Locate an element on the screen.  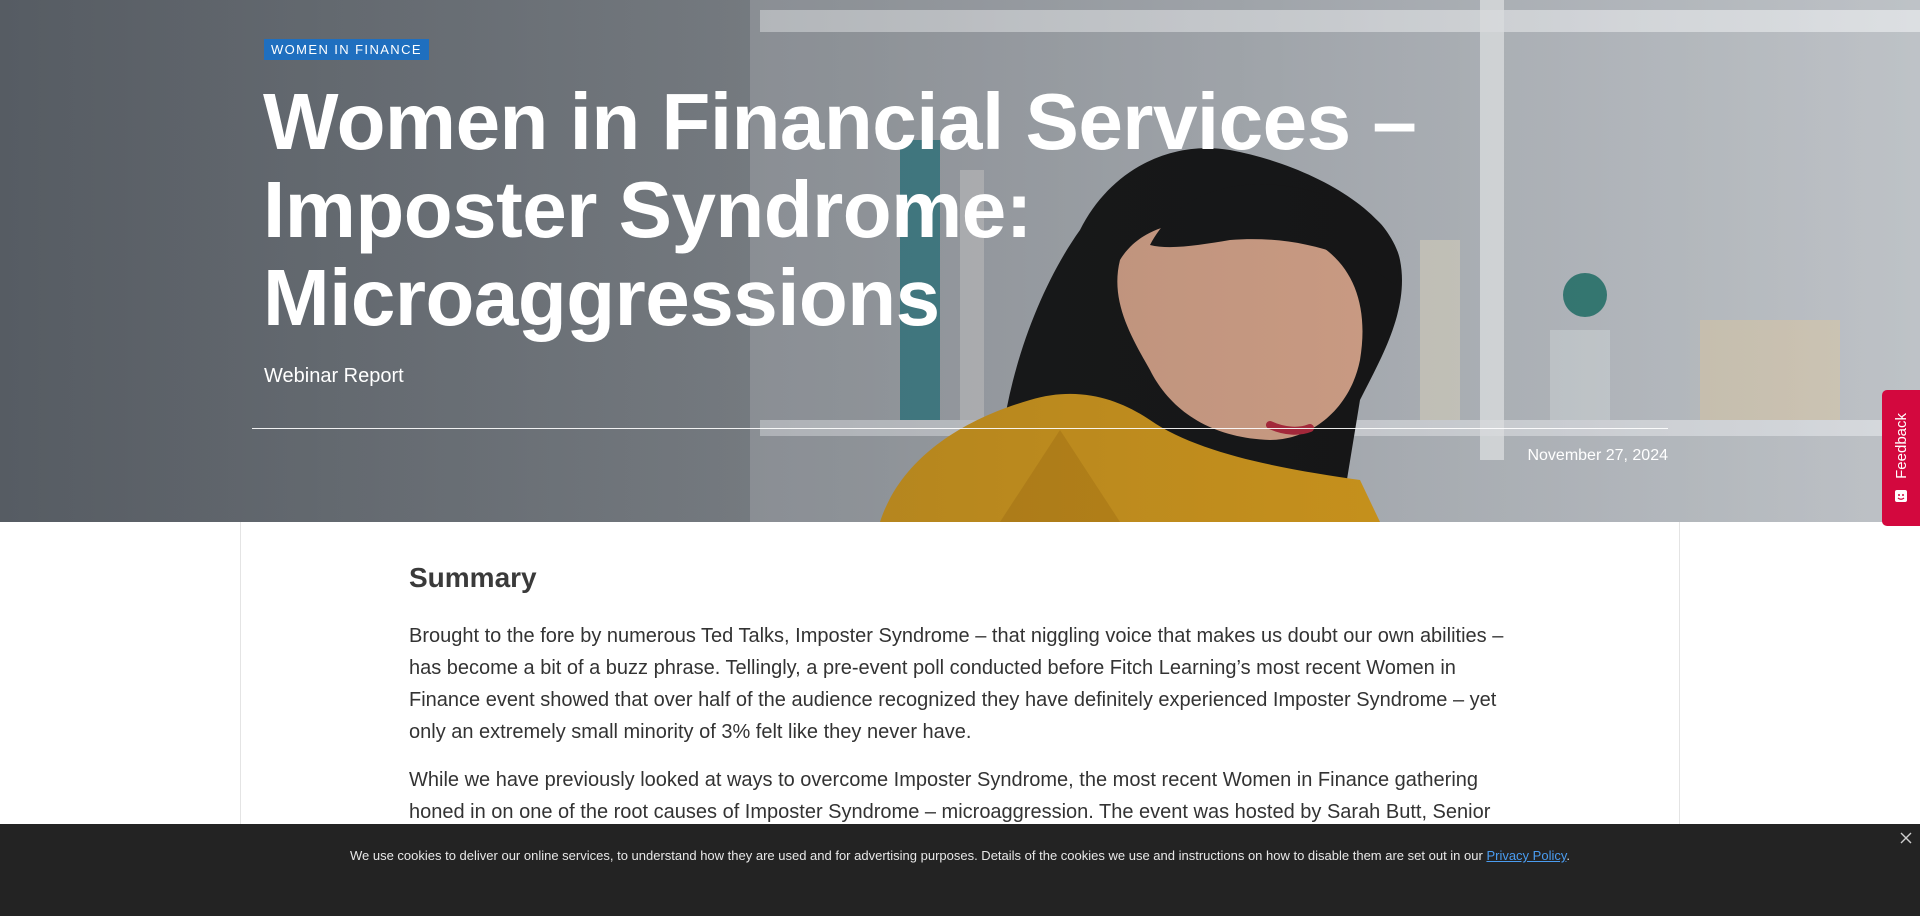
feedback-button: Feedback is located at coordinates (1901, 458).